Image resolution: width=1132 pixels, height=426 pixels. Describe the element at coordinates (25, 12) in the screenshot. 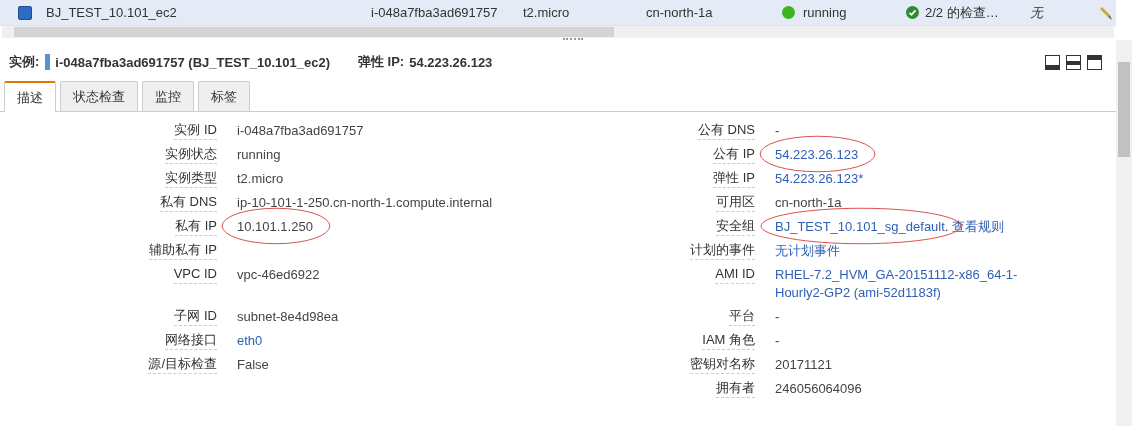

I see `row-checkbox` at that location.